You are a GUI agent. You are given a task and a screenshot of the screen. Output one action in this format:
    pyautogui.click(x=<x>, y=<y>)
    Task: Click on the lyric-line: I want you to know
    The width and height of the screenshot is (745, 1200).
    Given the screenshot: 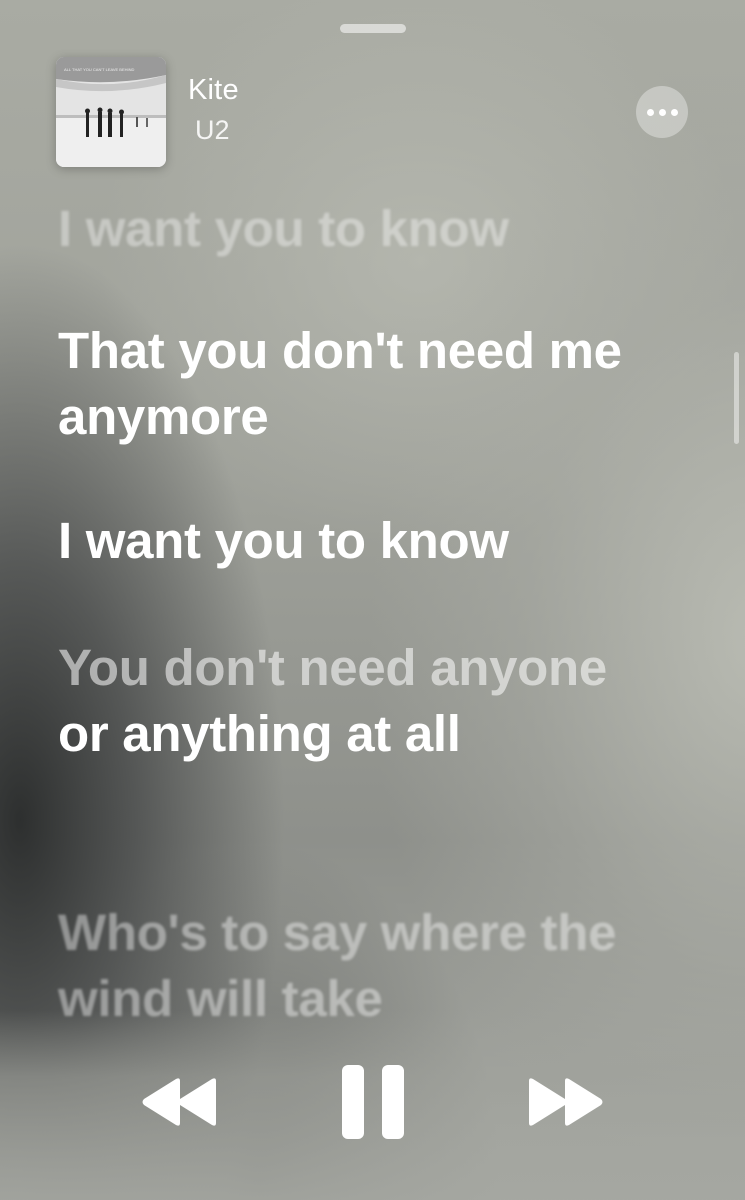 What is the action you would take?
    pyautogui.click(x=358, y=541)
    